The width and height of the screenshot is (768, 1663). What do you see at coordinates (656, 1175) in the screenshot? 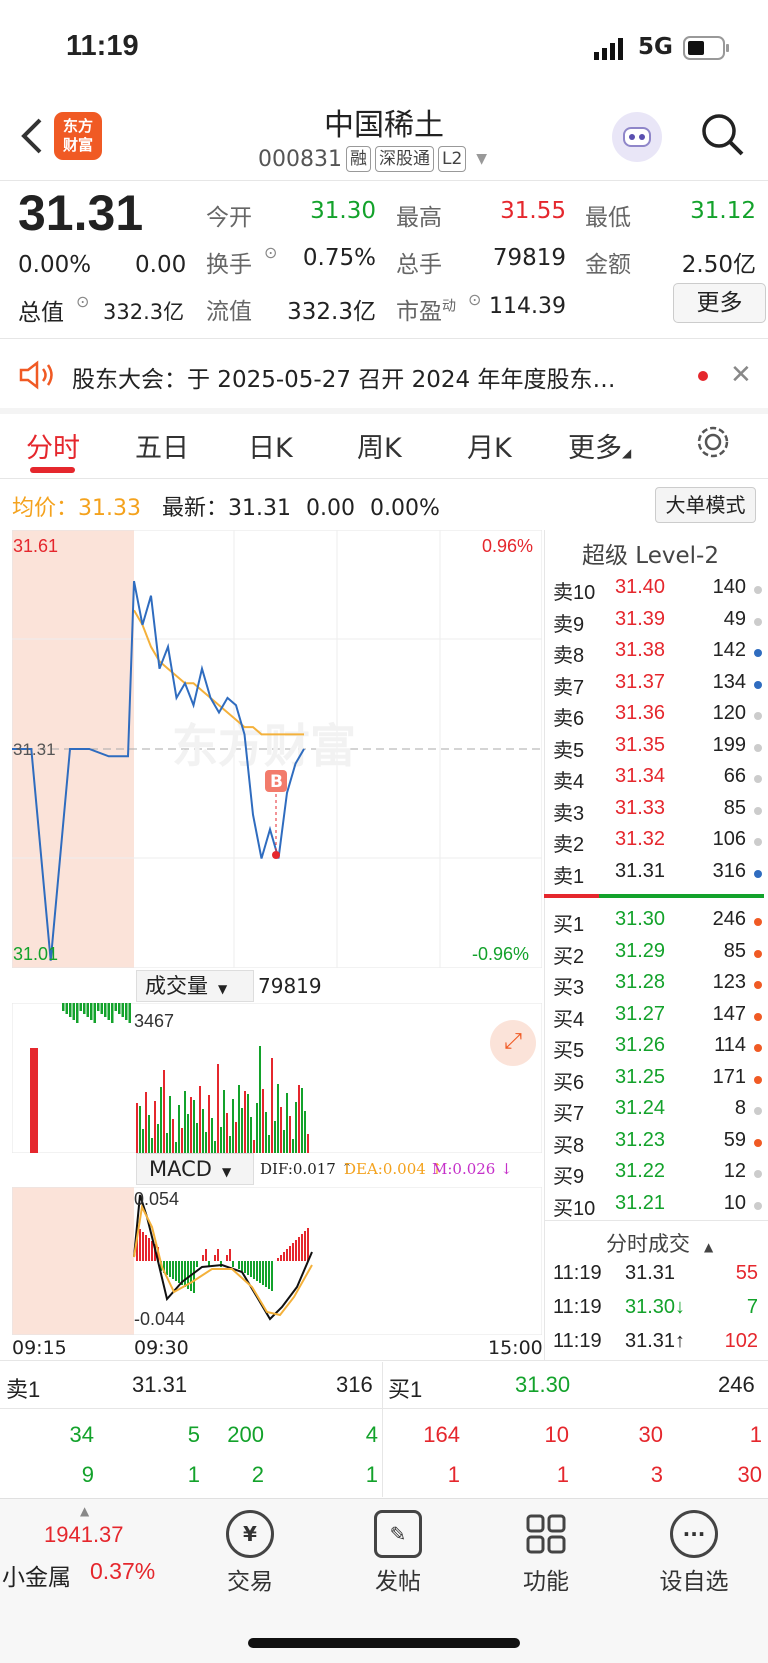
I see `bid-row: 买9 31.22 12` at bounding box center [656, 1175].